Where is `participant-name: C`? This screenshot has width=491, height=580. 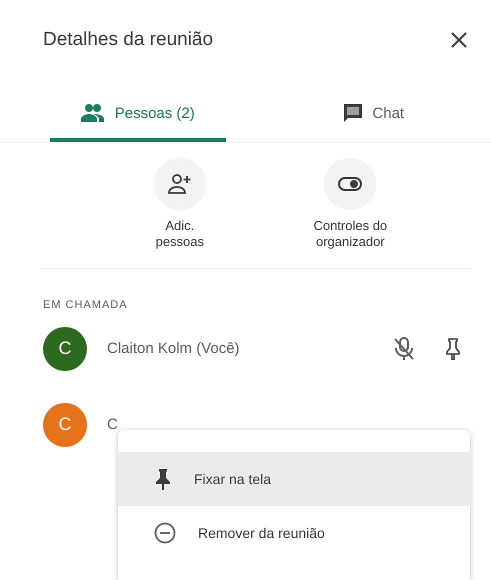
participant-name: C is located at coordinates (113, 424).